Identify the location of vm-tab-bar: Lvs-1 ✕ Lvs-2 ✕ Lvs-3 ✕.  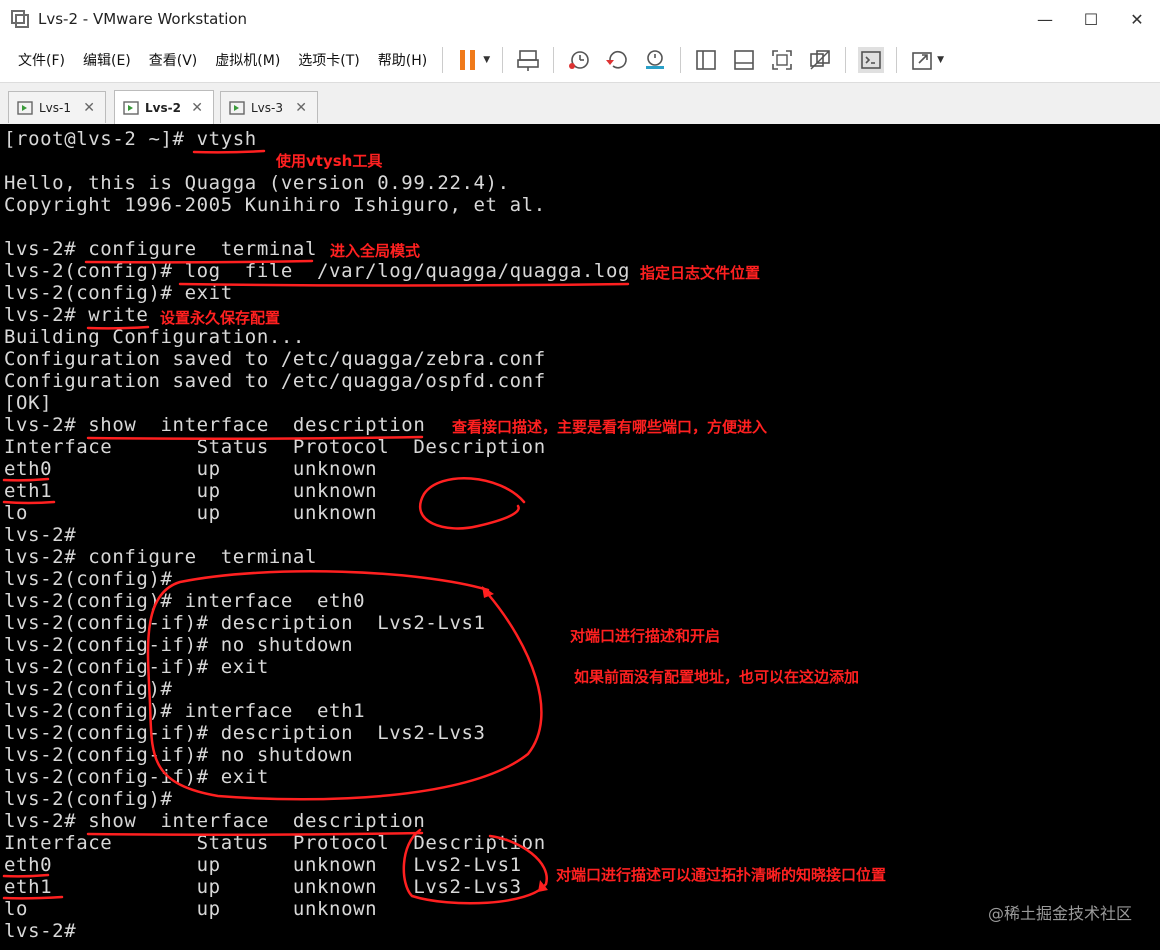
(580, 103).